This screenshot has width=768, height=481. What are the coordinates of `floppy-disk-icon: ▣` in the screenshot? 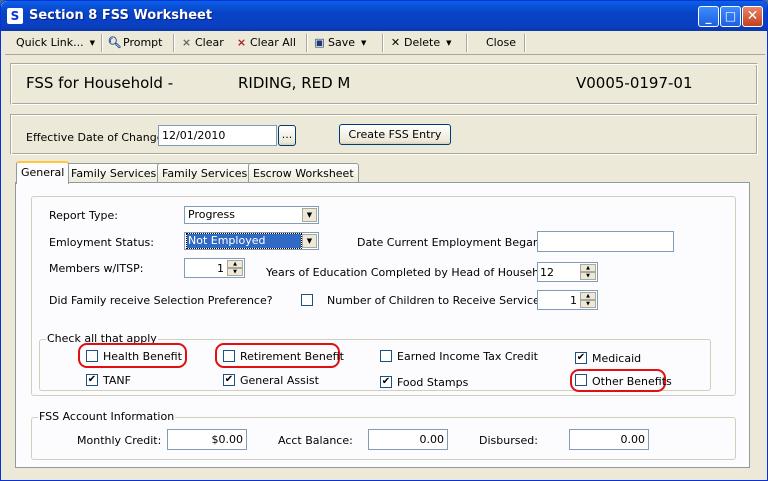 It's located at (319, 42).